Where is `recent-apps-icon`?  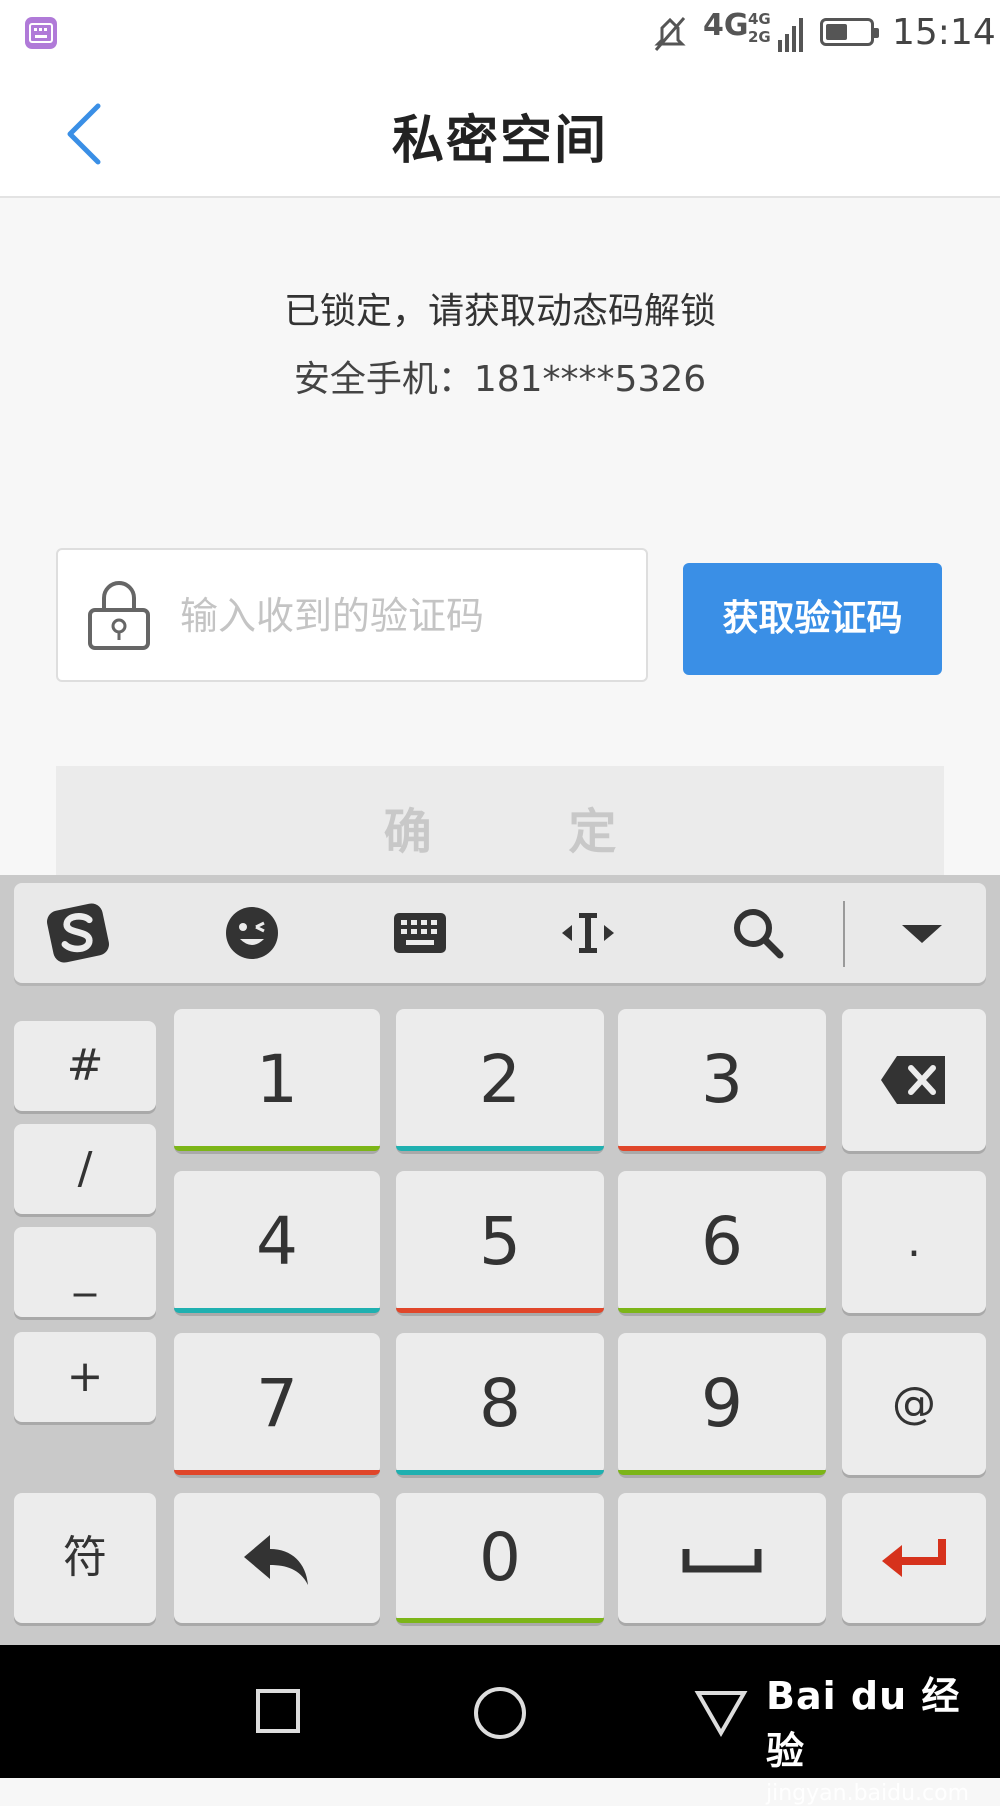 recent-apps-icon is located at coordinates (278, 1711).